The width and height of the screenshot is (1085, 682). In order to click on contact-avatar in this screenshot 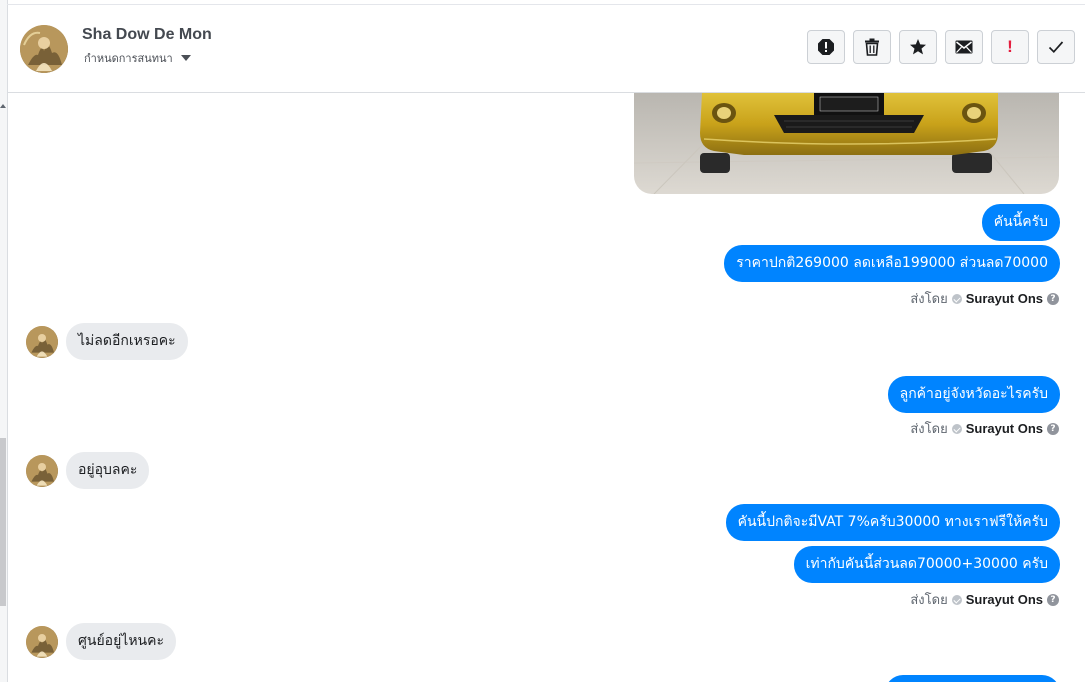, I will do `click(44, 49)`.